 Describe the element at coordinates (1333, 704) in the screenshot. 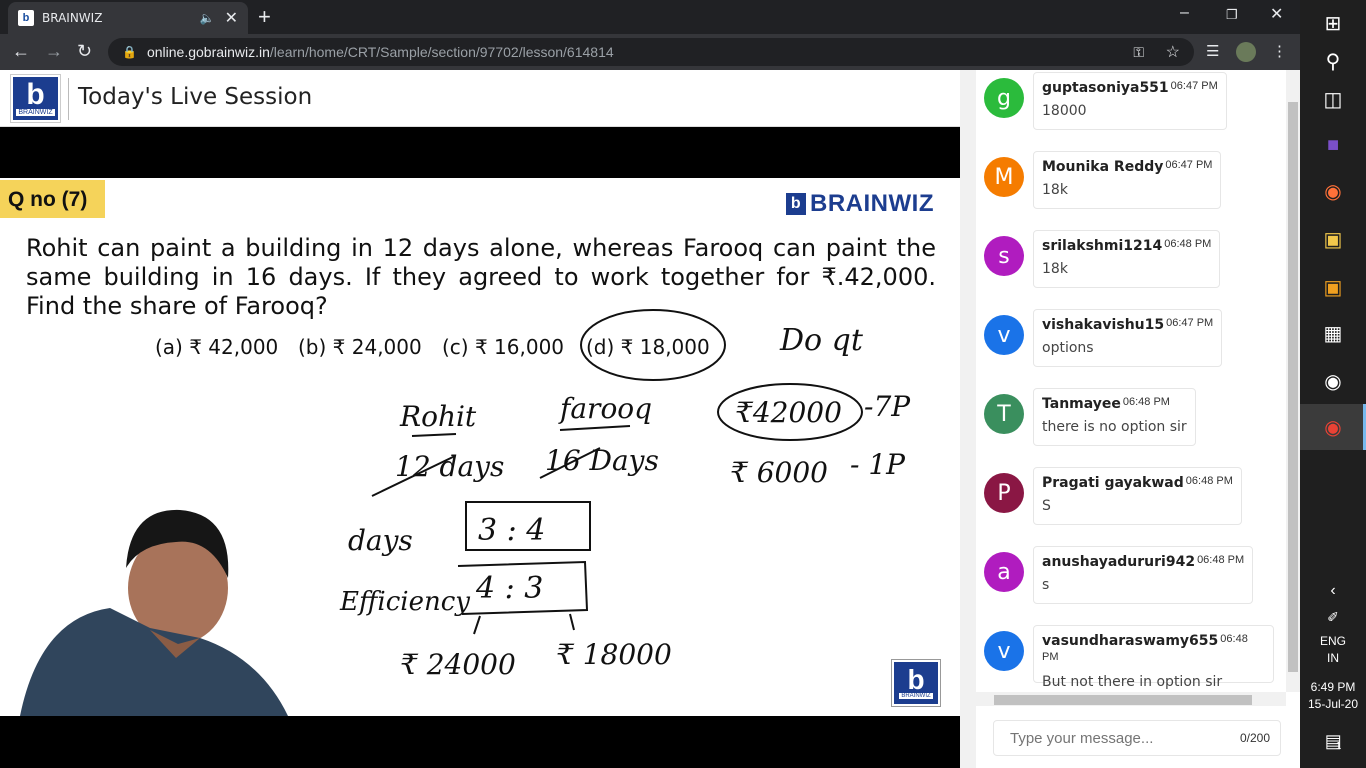

I see `clock-date: 15-Jul-20` at that location.